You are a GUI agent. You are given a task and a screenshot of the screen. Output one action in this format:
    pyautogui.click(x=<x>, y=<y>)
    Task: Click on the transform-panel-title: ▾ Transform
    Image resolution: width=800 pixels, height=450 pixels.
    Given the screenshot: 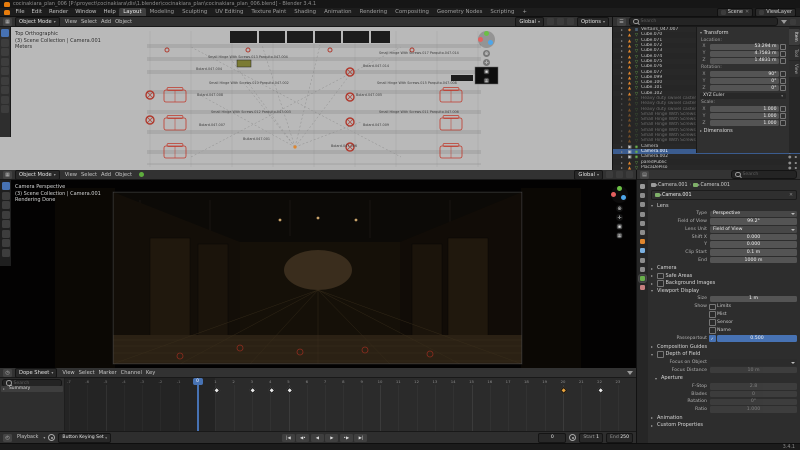 What is the action you would take?
    pyautogui.click(x=743, y=33)
    